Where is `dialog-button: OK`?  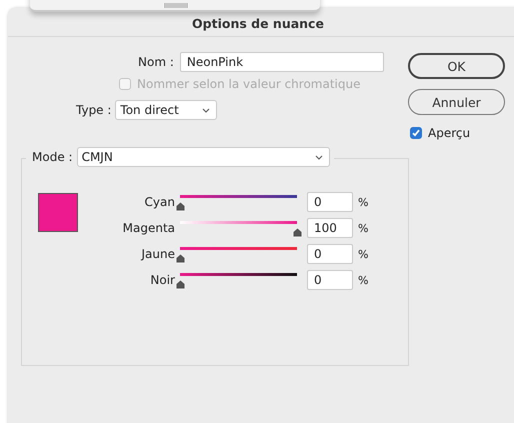
dialog-button: OK is located at coordinates (456, 66).